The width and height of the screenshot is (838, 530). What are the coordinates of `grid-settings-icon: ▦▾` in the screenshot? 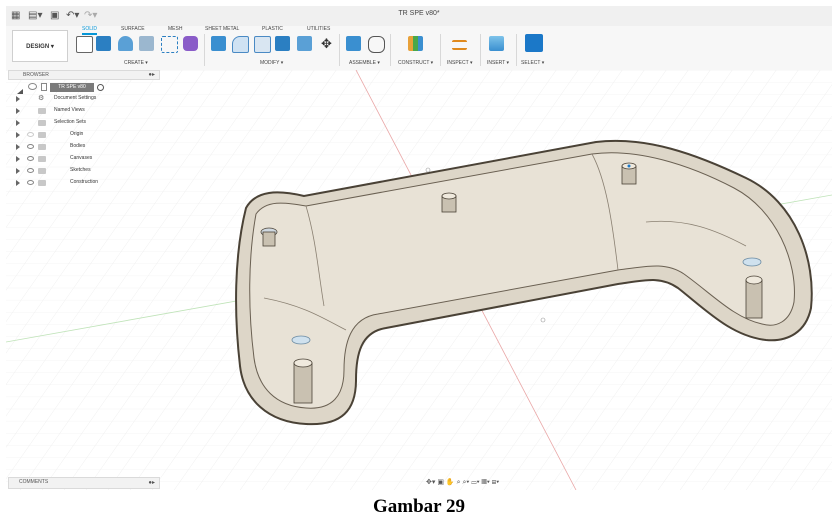 It's located at (486, 482).